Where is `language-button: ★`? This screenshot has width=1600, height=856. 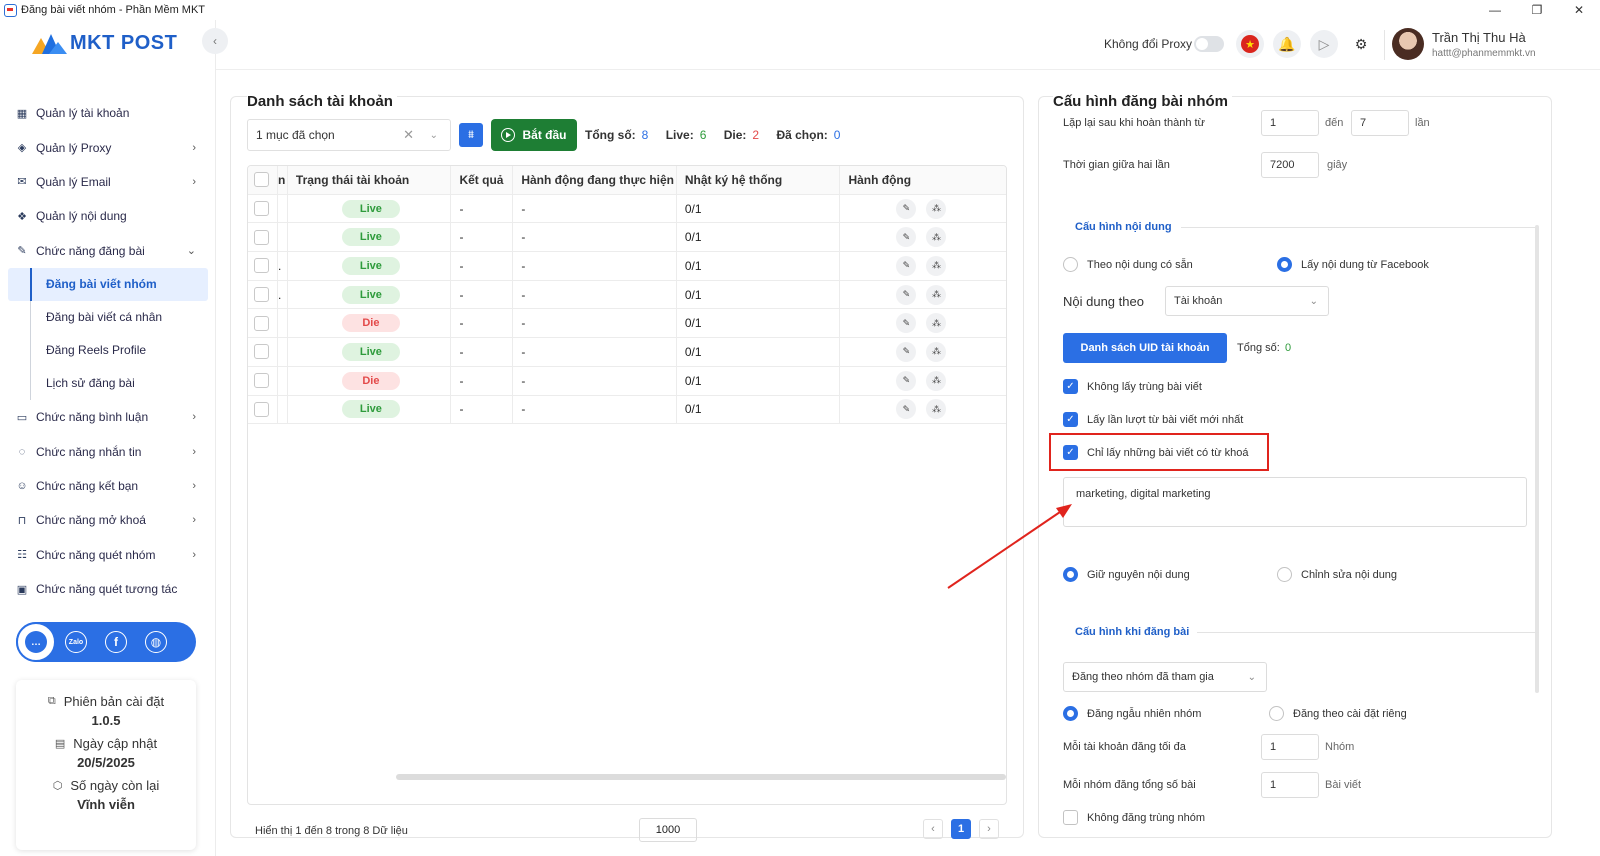 language-button: ★ is located at coordinates (1250, 44).